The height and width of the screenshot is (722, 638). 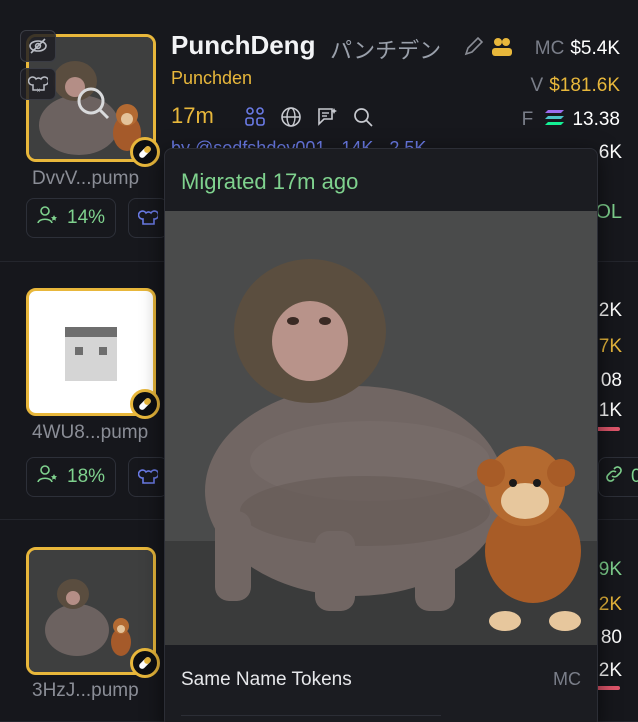 What do you see at coordinates (611, 380) in the screenshot?
I see `fees-fragment: 08` at bounding box center [611, 380].